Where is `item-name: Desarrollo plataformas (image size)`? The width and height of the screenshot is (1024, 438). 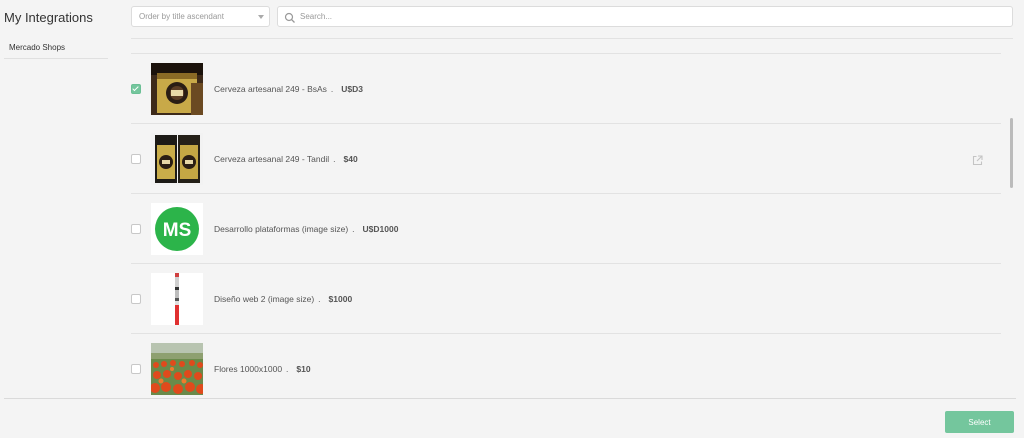
item-name: Desarrollo plataformas (image size) is located at coordinates (281, 229).